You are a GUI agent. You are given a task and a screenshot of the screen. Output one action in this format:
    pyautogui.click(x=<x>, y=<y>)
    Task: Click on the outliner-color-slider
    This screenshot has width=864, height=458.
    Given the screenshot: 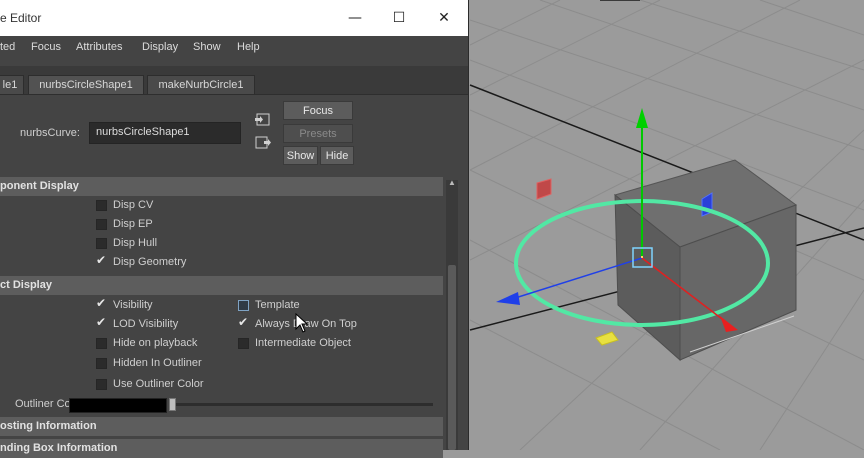 What is the action you would take?
    pyautogui.click(x=301, y=404)
    